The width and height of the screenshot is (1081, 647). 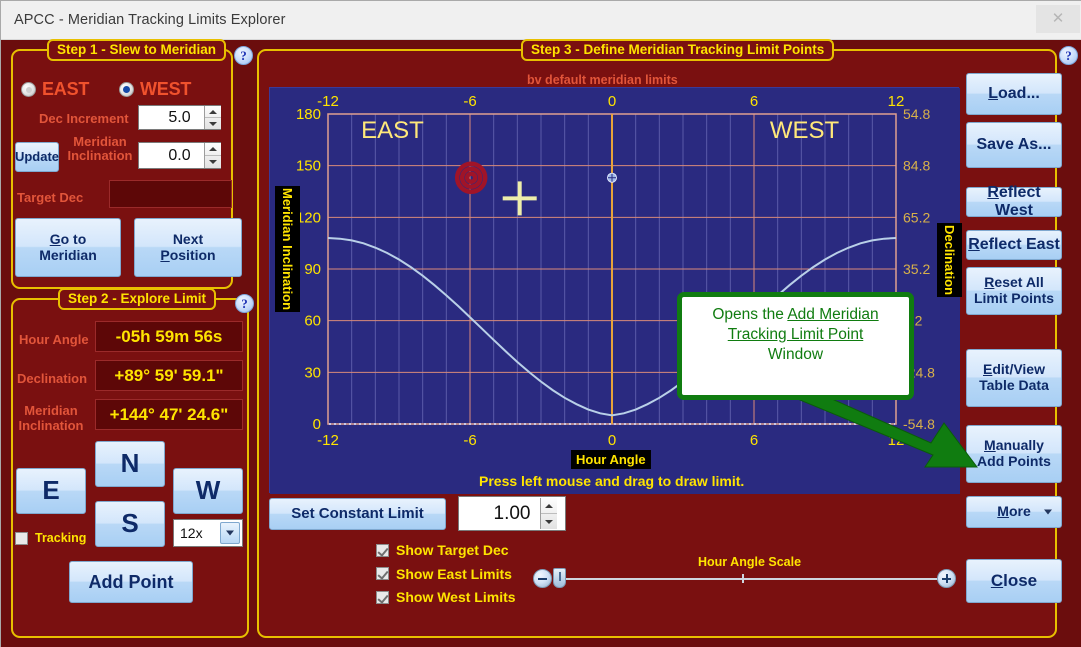 What do you see at coordinates (188, 238) in the screenshot?
I see `next-position-line1: Next` at bounding box center [188, 238].